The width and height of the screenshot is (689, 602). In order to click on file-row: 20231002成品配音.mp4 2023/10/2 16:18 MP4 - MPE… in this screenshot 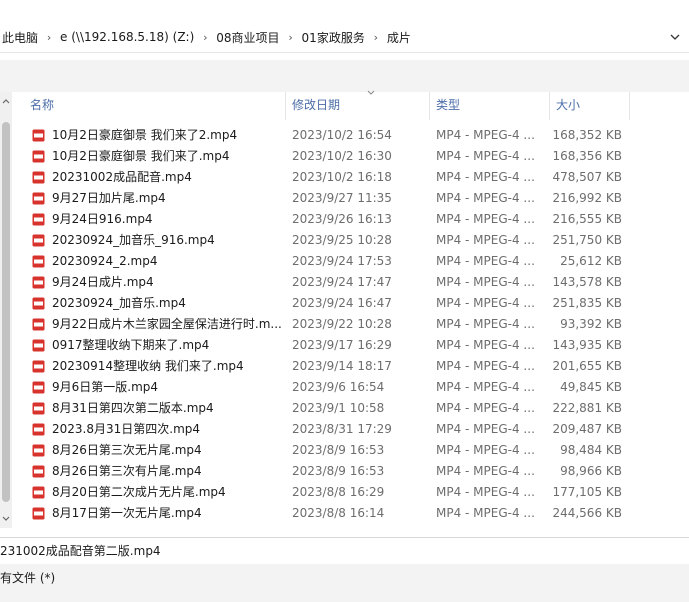, I will do `click(350, 177)`.